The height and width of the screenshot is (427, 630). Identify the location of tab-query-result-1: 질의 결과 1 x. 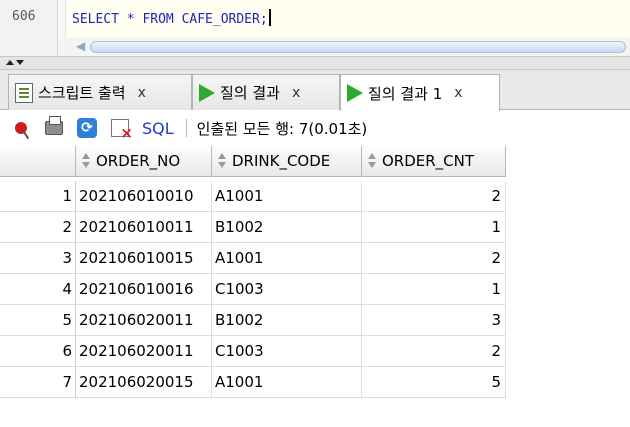
(420, 92).